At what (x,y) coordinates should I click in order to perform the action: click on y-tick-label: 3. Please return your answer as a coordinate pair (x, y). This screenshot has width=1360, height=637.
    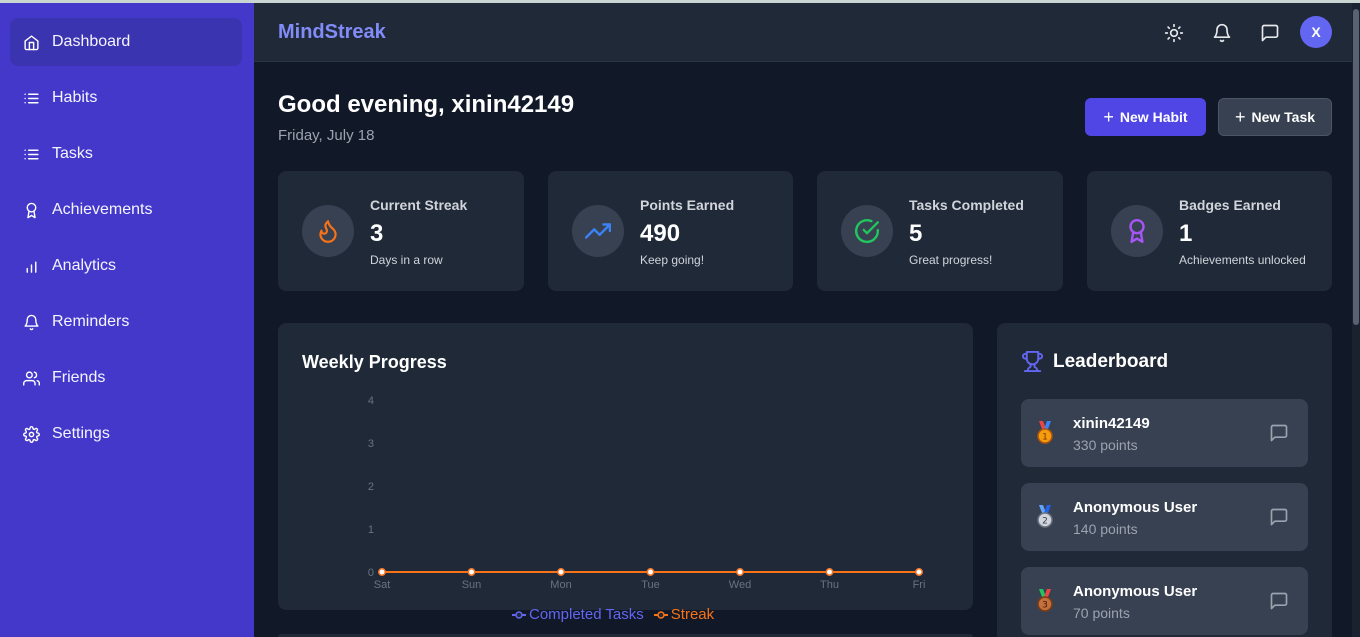
    Looking at the image, I should click on (371, 444).